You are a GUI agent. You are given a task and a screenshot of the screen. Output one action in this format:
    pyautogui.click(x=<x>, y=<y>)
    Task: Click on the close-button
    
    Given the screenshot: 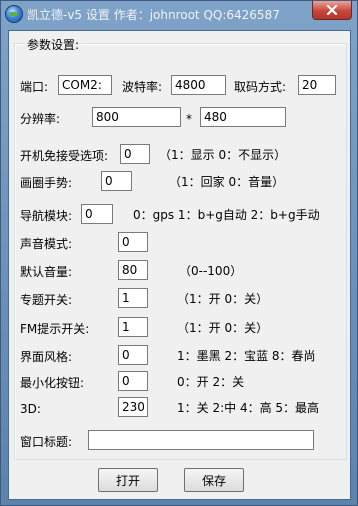 What is the action you would take?
    pyautogui.click(x=332, y=10)
    